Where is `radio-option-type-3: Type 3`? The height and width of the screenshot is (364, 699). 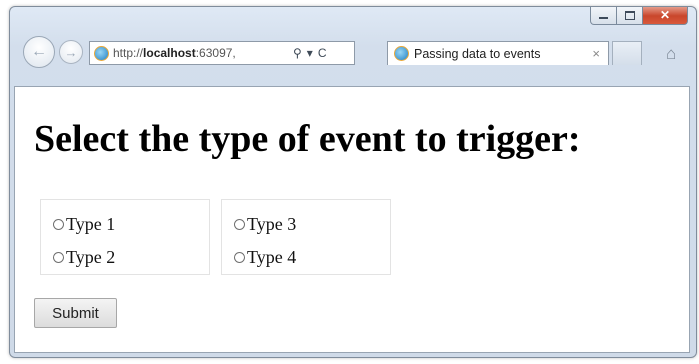
radio-option-type-3: Type 3 is located at coordinates (312, 224).